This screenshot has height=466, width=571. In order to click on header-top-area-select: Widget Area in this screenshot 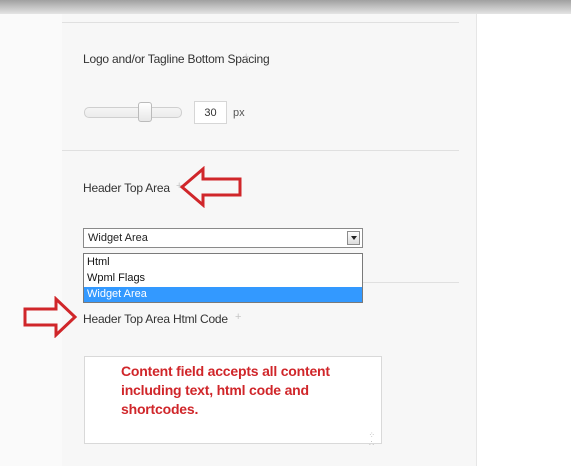, I will do `click(223, 238)`.